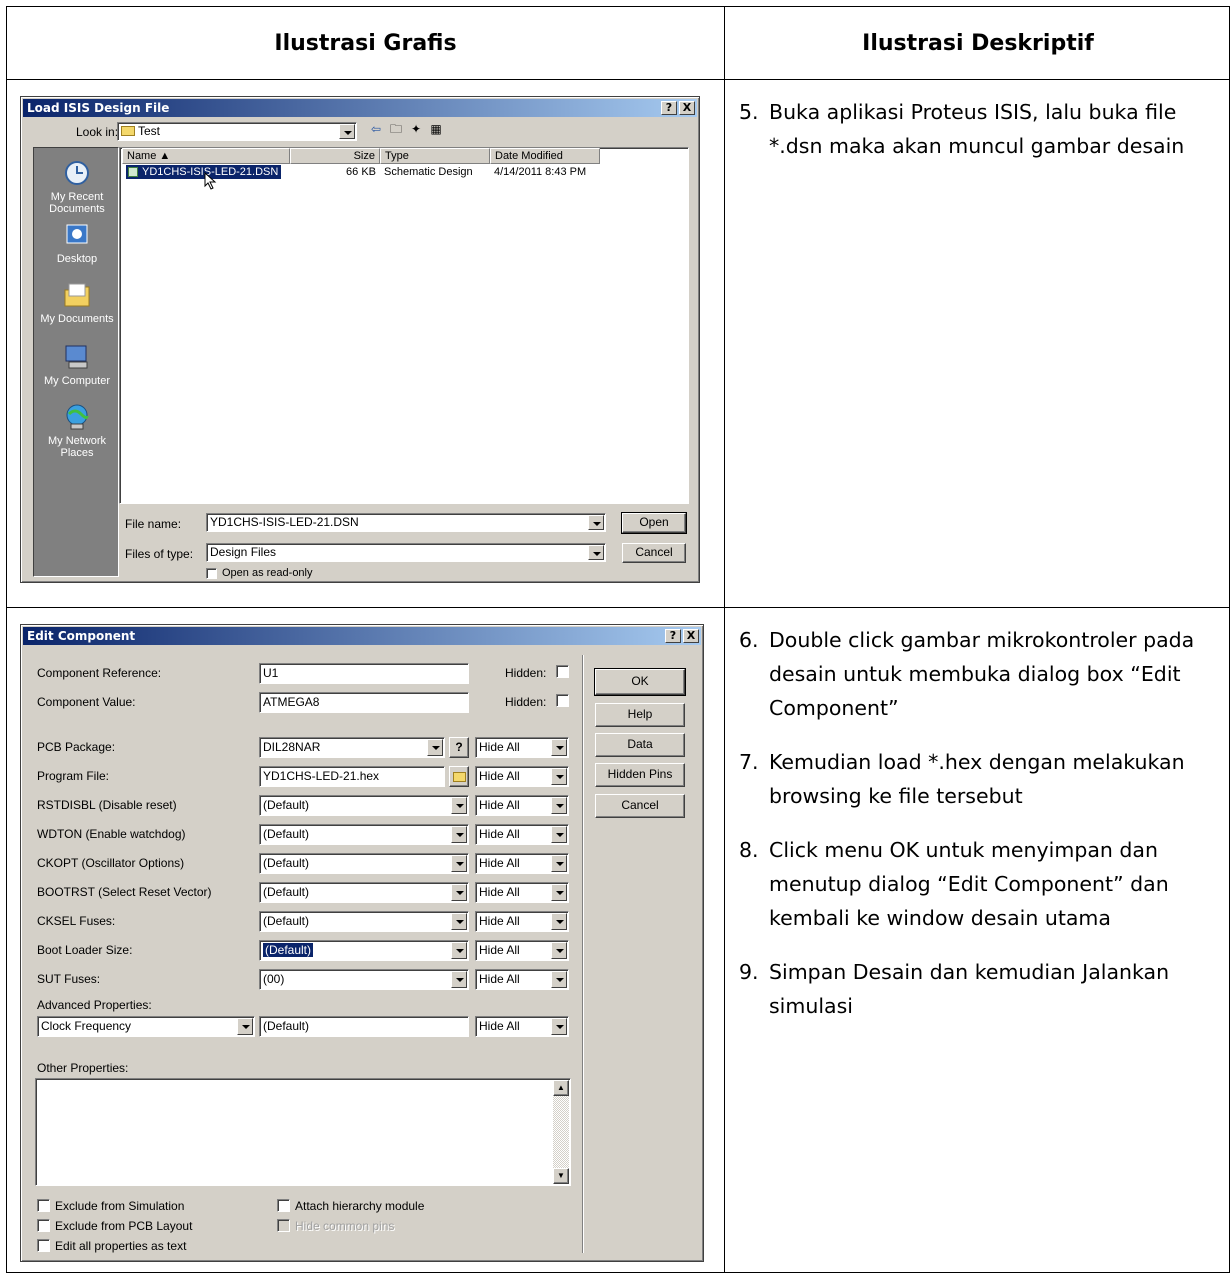  Describe the element at coordinates (303, 1132) in the screenshot. I see `other-properties-textarea: ▲ ▼` at that location.